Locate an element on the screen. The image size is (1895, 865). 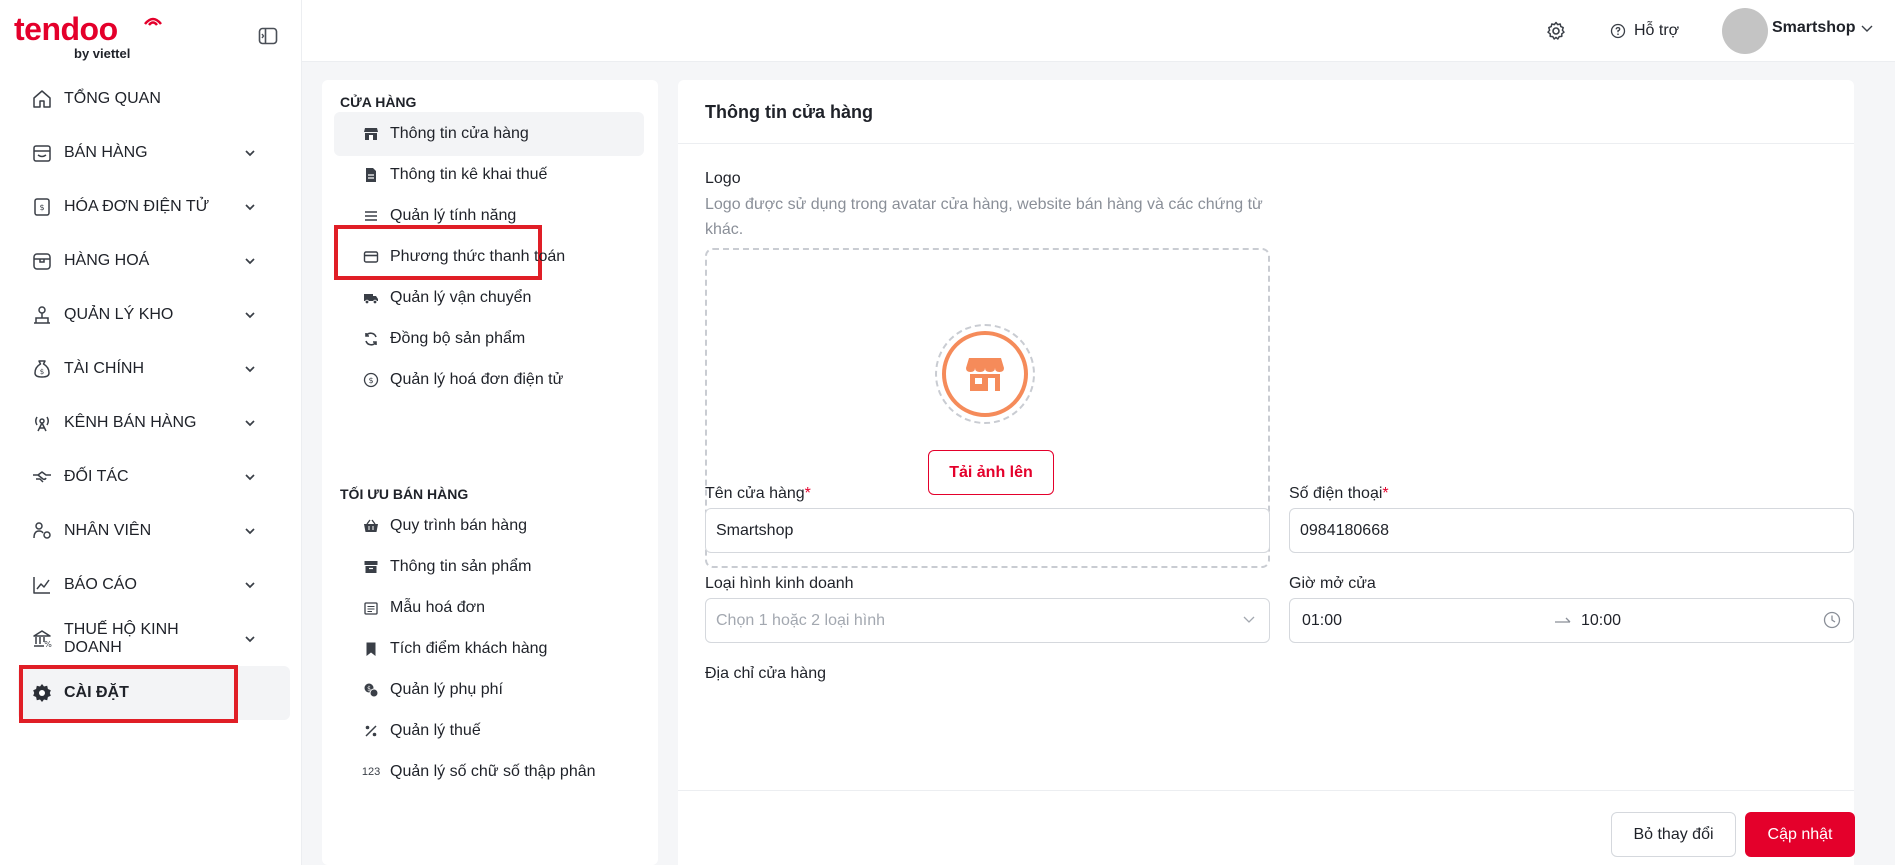
settings-menu-item: Thông tin kê khai thuế is located at coordinates (489, 175).